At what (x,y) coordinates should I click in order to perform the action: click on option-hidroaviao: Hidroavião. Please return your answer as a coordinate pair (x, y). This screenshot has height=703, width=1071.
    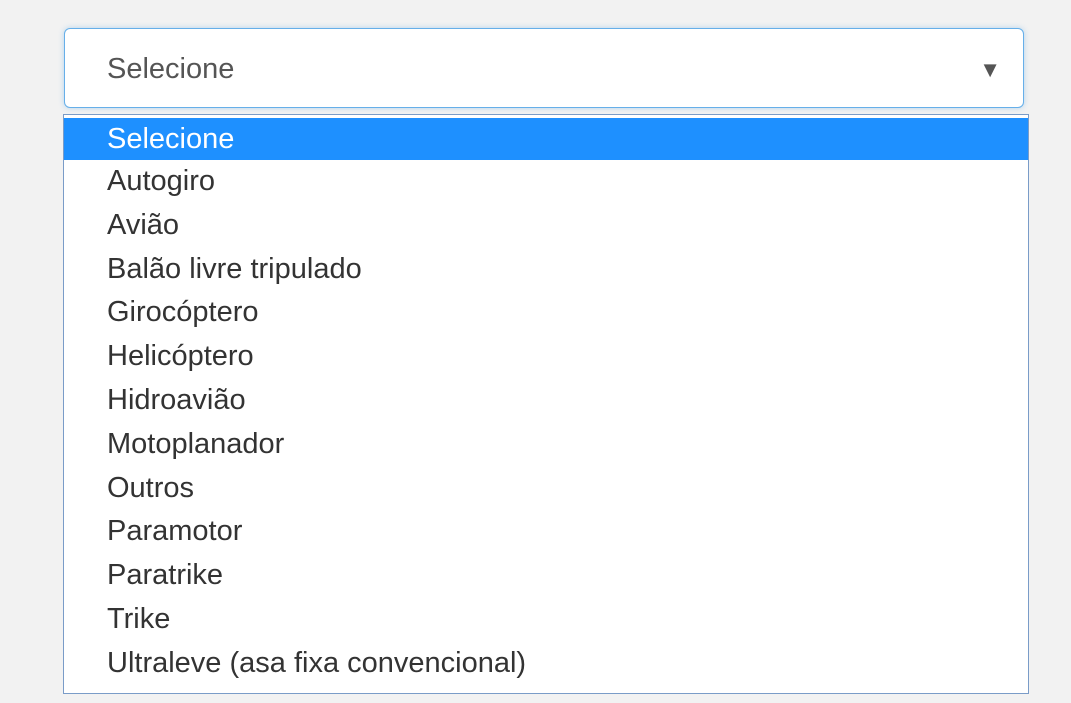
    Looking at the image, I should click on (546, 401).